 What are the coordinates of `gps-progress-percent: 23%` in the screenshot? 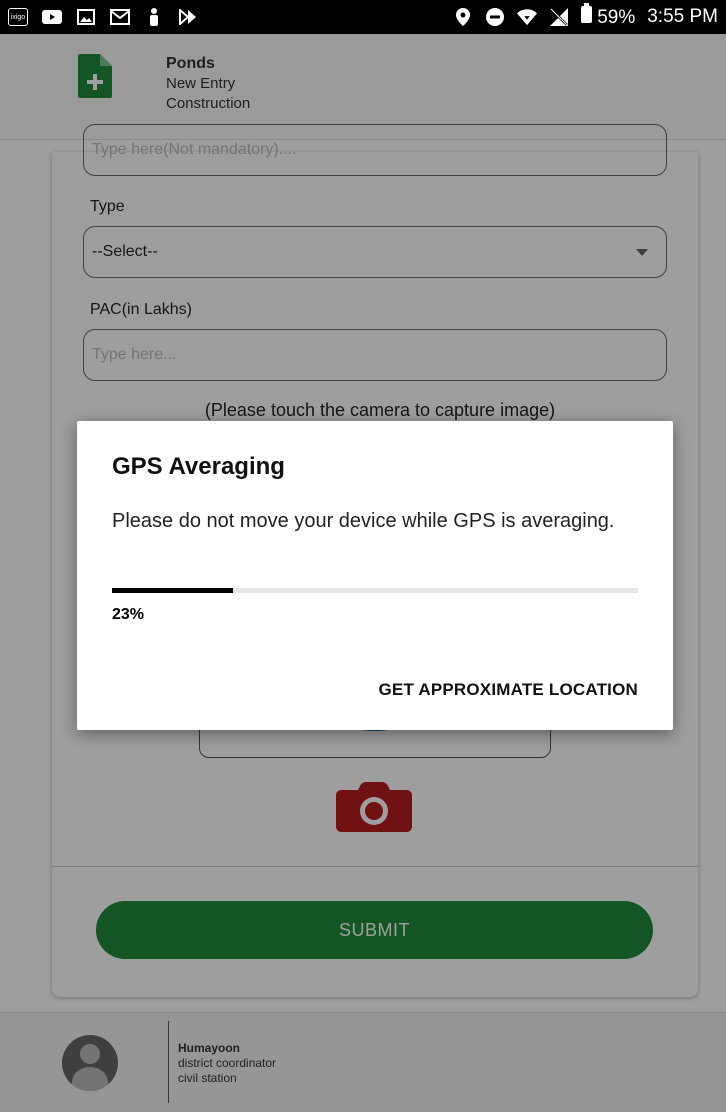 It's located at (128, 614).